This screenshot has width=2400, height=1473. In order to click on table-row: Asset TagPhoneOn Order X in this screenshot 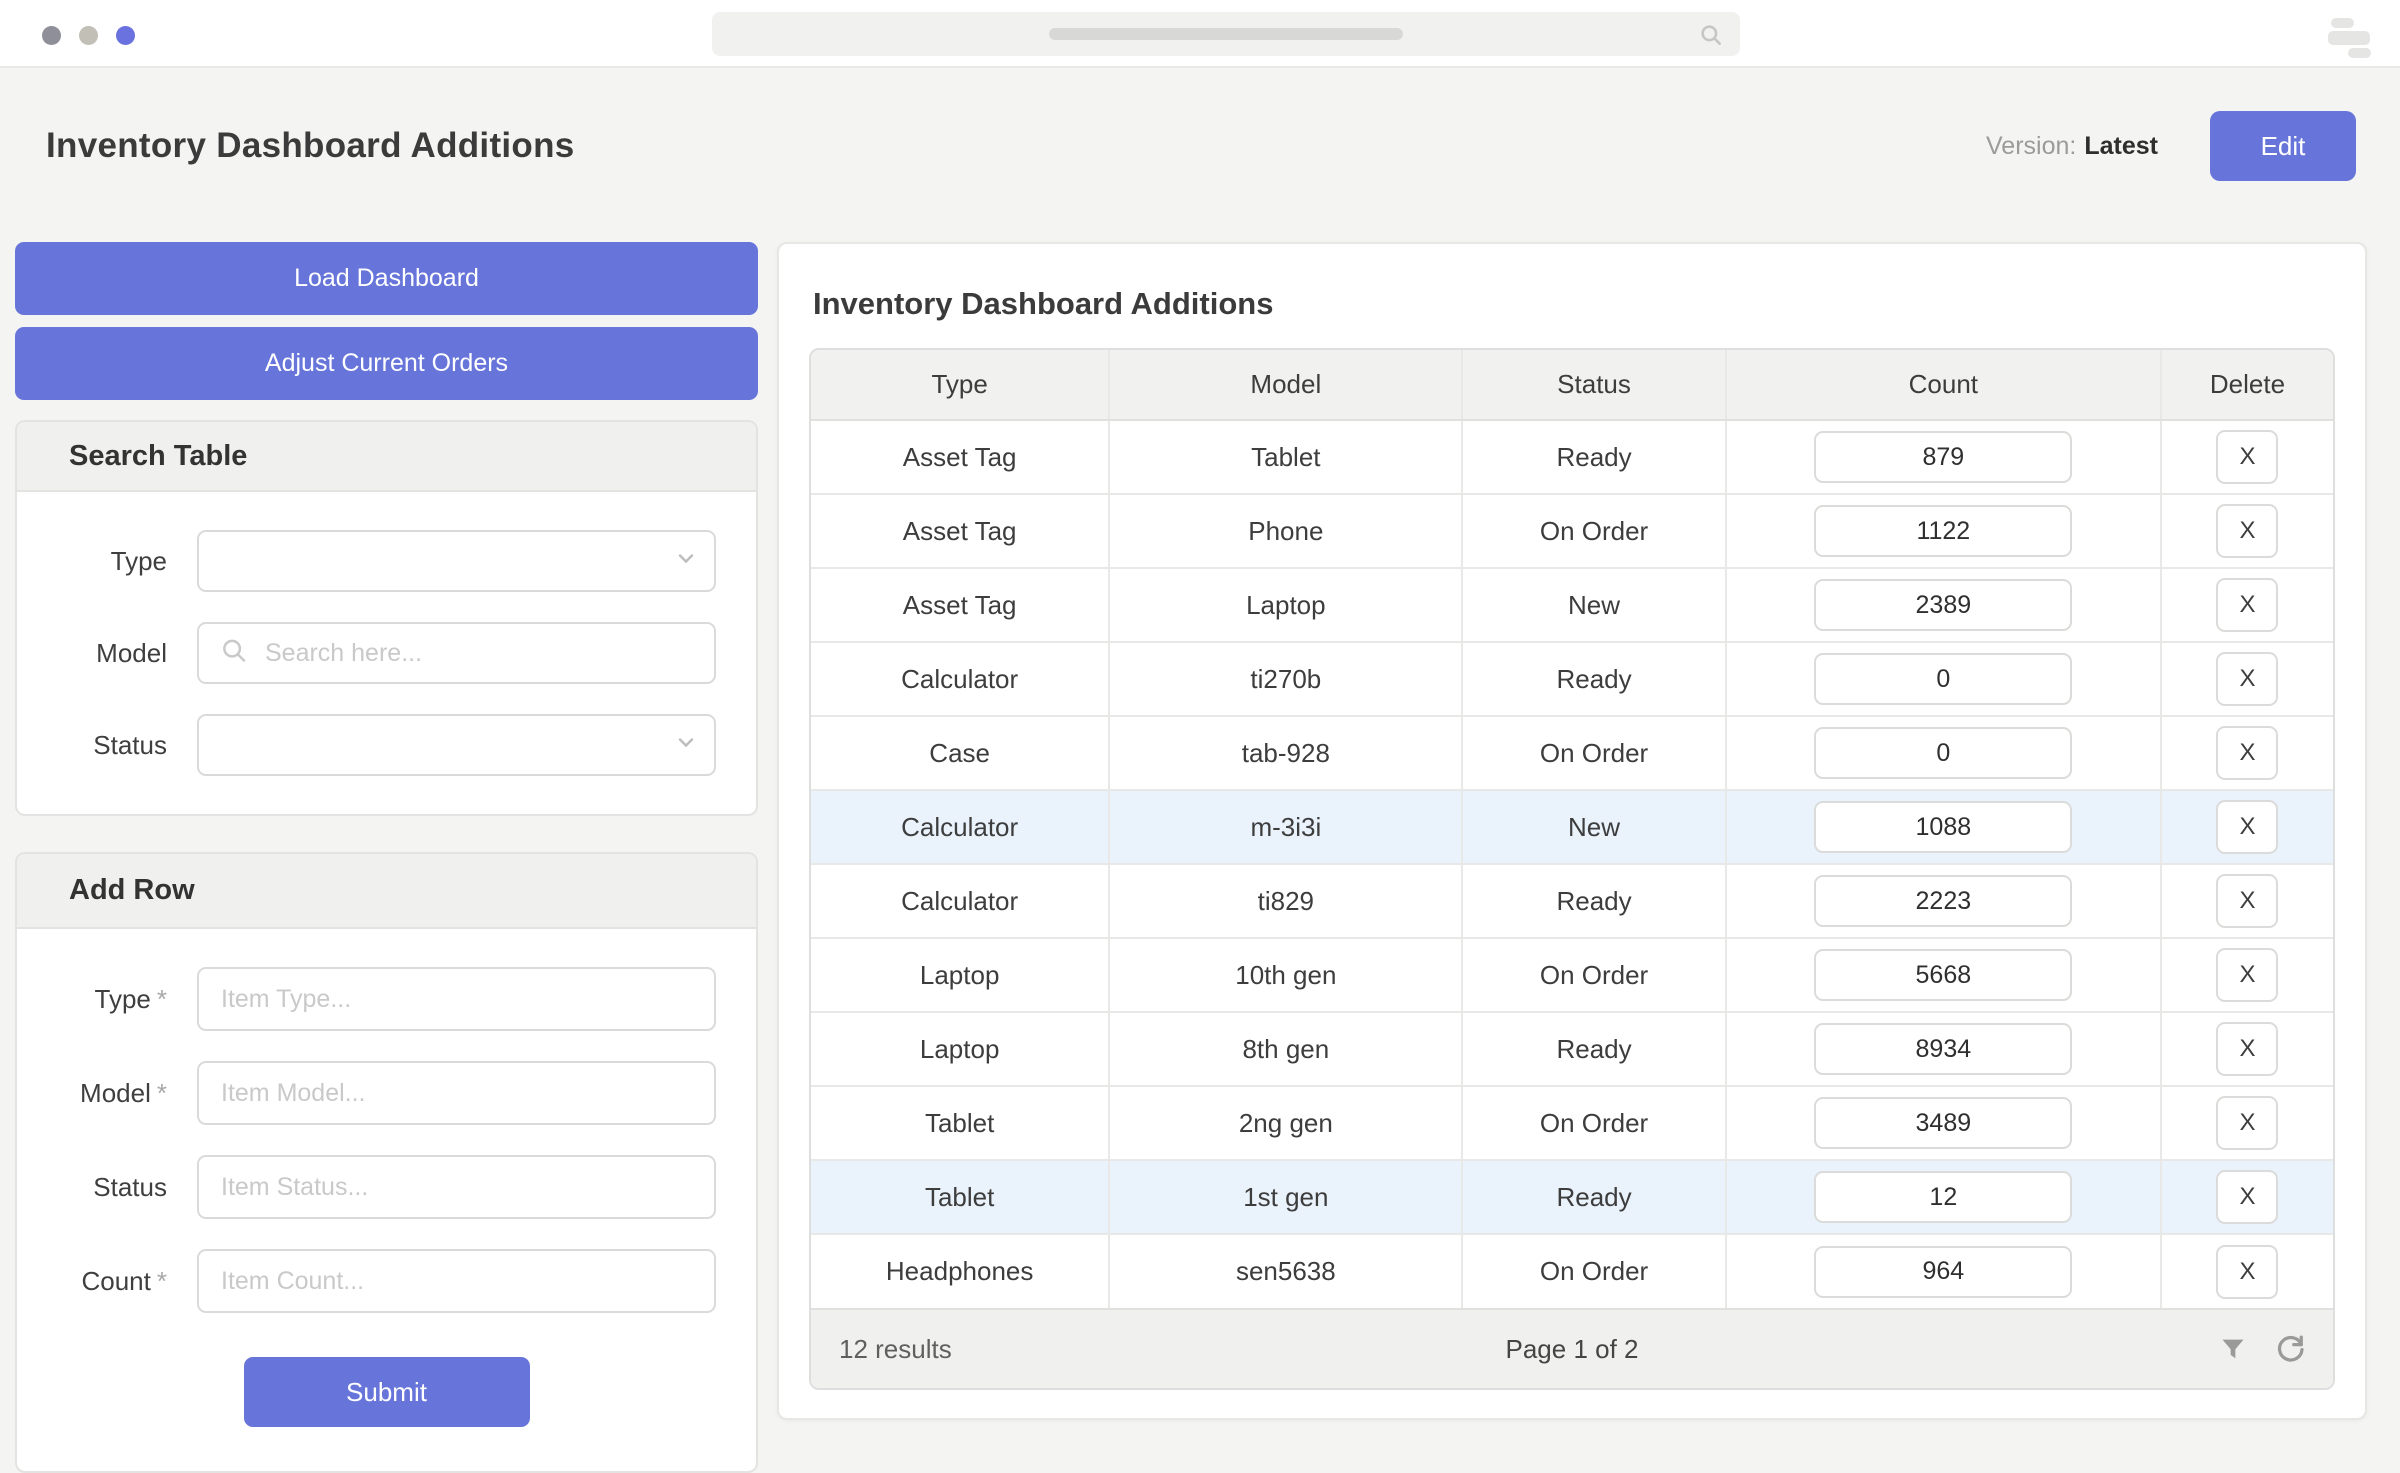, I will do `click(1572, 530)`.